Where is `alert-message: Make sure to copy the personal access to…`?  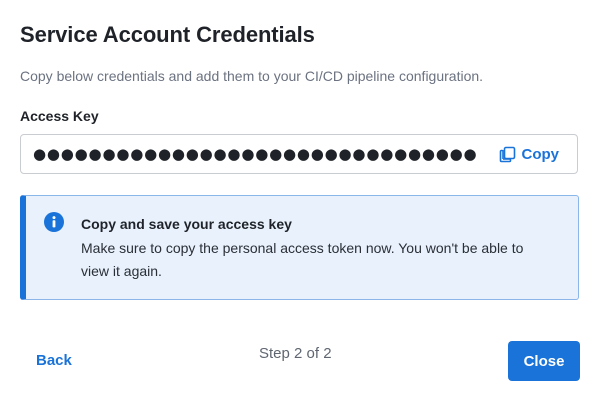 alert-message: Make sure to copy the personal access to… is located at coordinates (302, 259).